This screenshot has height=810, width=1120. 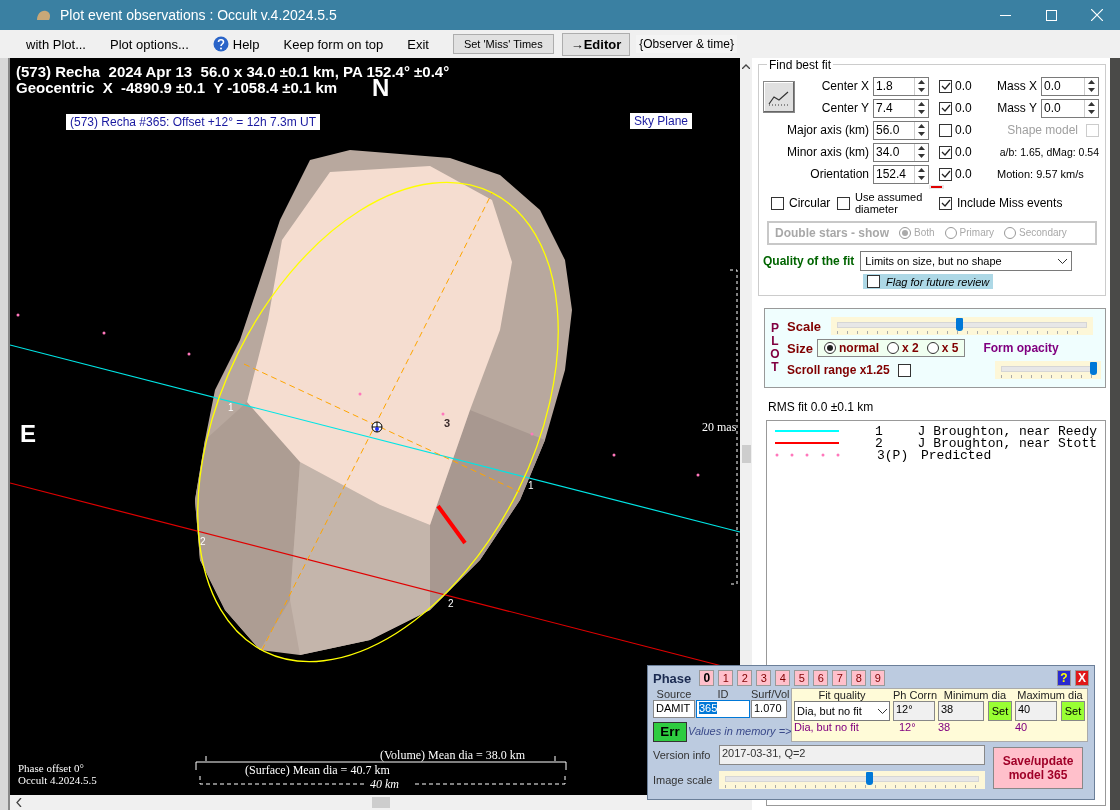 I want to click on chord-label: 1, so click(x=531, y=485).